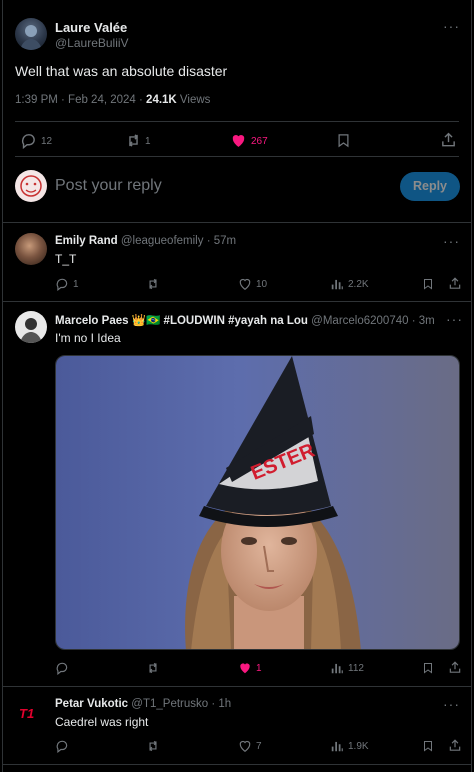 This screenshot has width=474, height=772. What do you see at coordinates (91, 704) in the screenshot?
I see `reply-author-name: Petar Vukotic` at bounding box center [91, 704].